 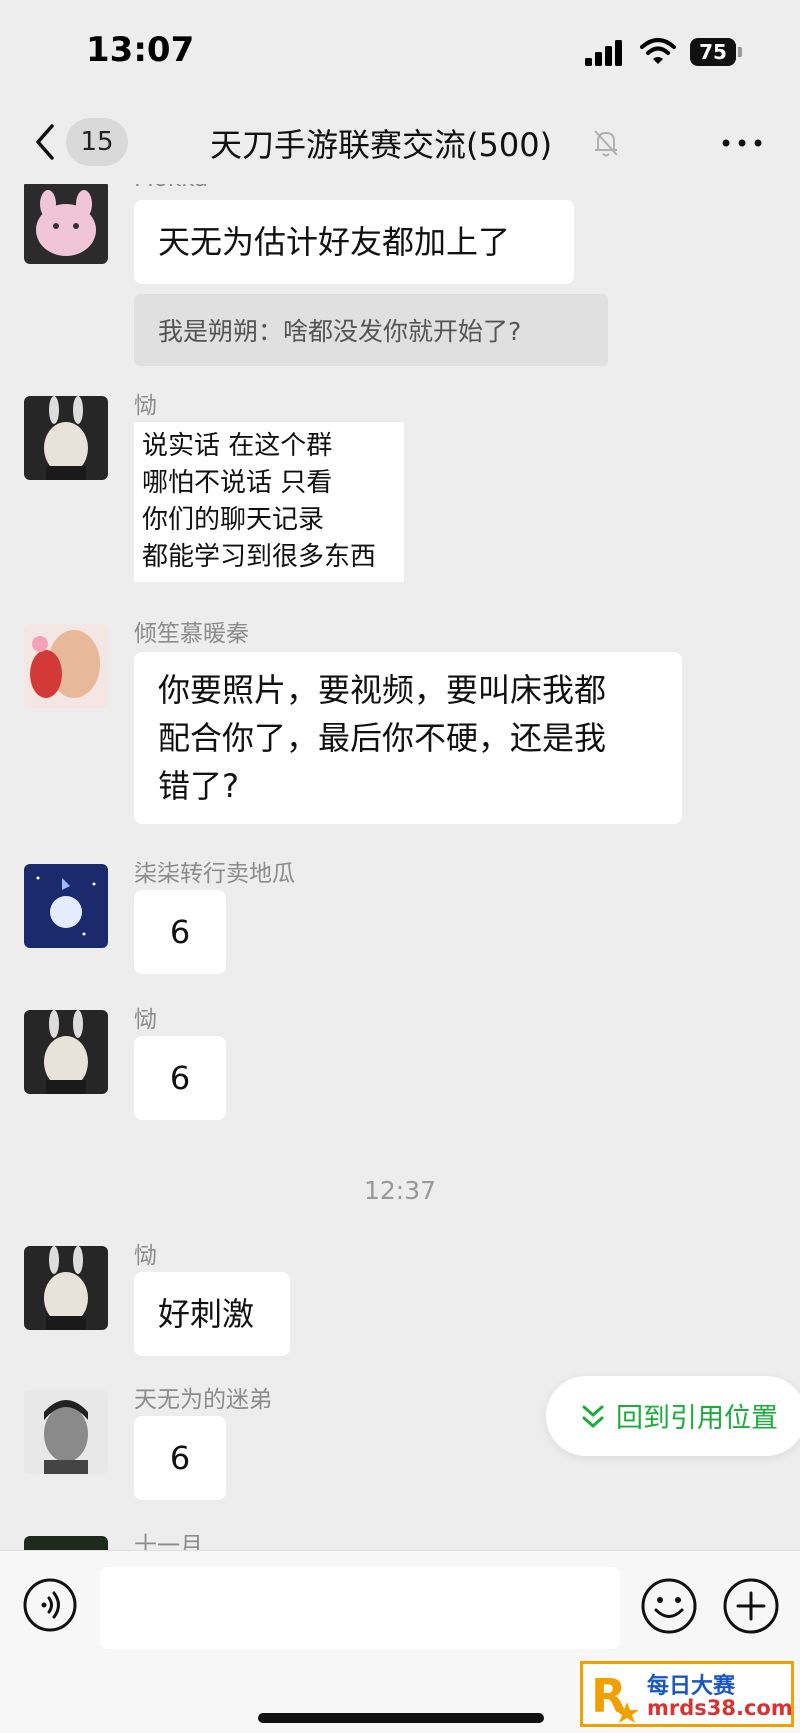 I want to click on watermark-logo: R, so click(x=615, y=1696).